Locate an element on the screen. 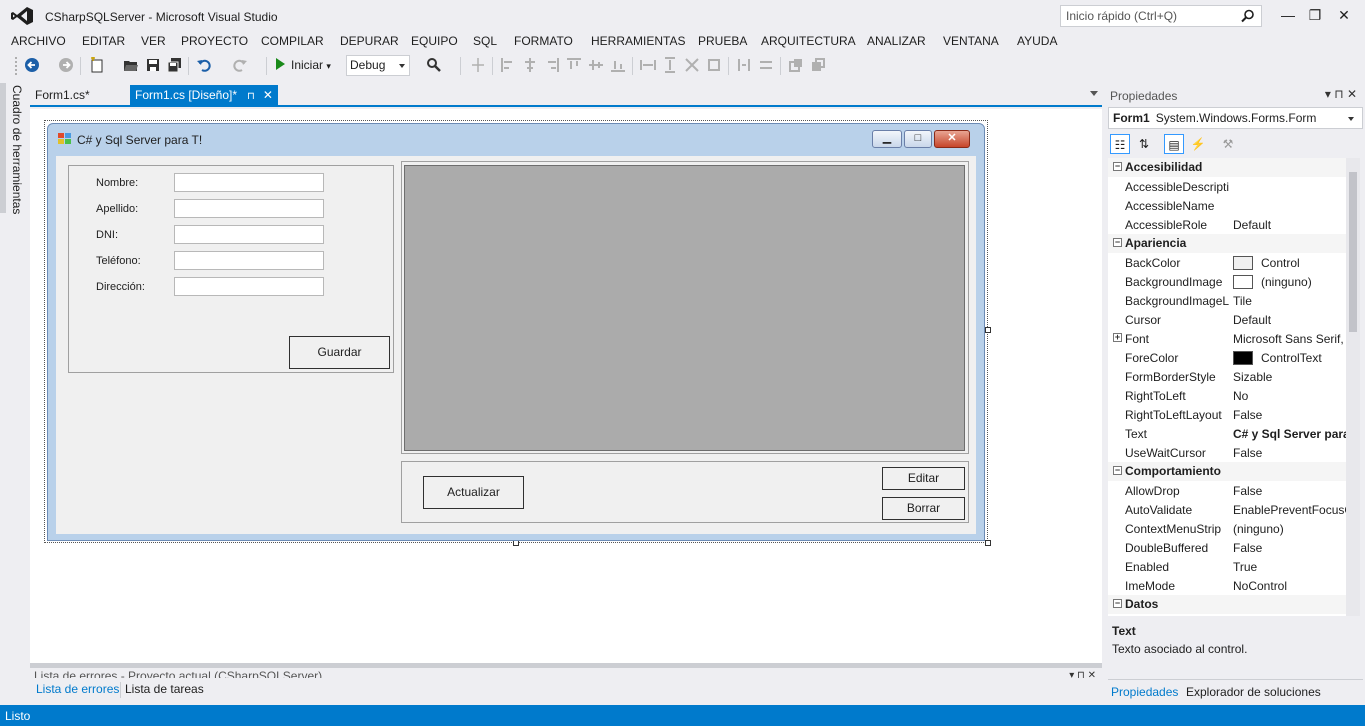 This screenshot has width=1365, height=726. property-category: − Datos is located at coordinates (1227, 604).